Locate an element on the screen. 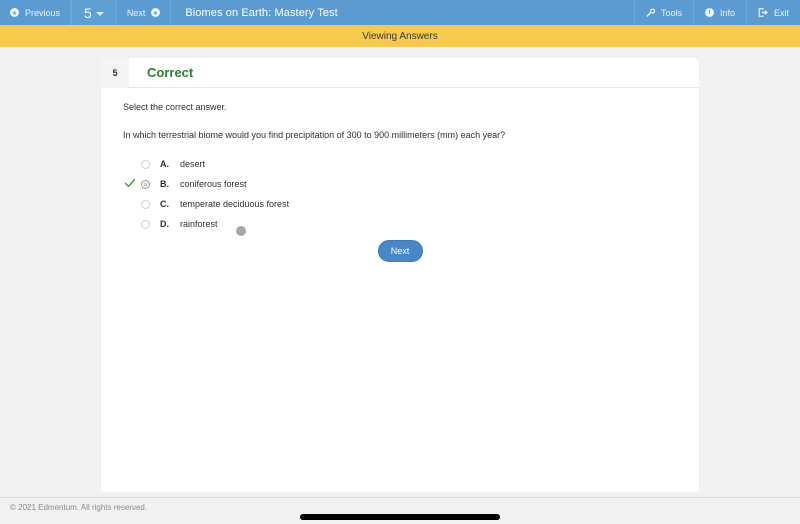  option-letter-d: D. is located at coordinates (164, 224).